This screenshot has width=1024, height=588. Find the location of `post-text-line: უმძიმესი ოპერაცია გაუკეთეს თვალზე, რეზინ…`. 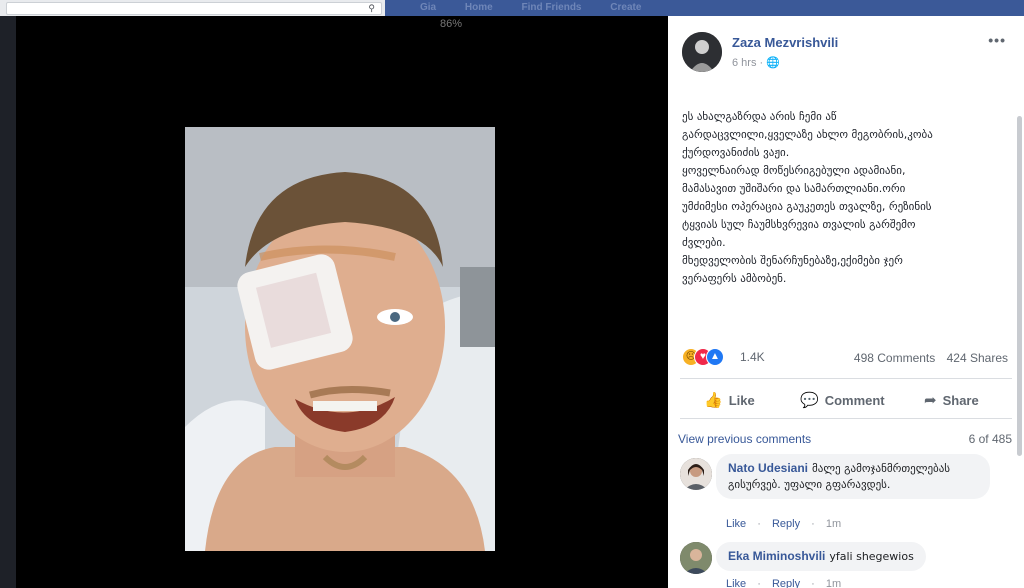

post-text-line: უმძიმესი ოპერაცია გაუკეთეს თვალზე, რეზინ… is located at coordinates (807, 206).